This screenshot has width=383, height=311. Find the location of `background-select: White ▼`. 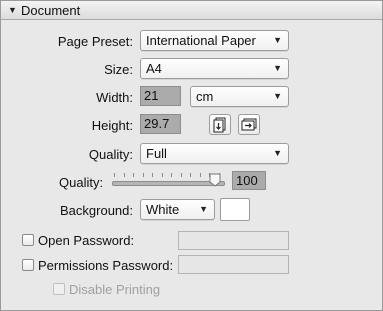

background-select: White ▼ is located at coordinates (177, 209).